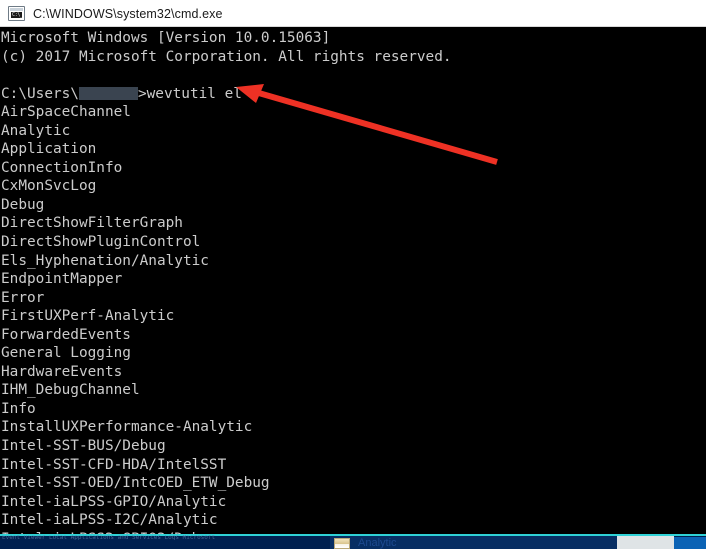 This screenshot has height=549, width=706. Describe the element at coordinates (480, 542) in the screenshot. I see `background-window-titlebar: Analytic` at that location.